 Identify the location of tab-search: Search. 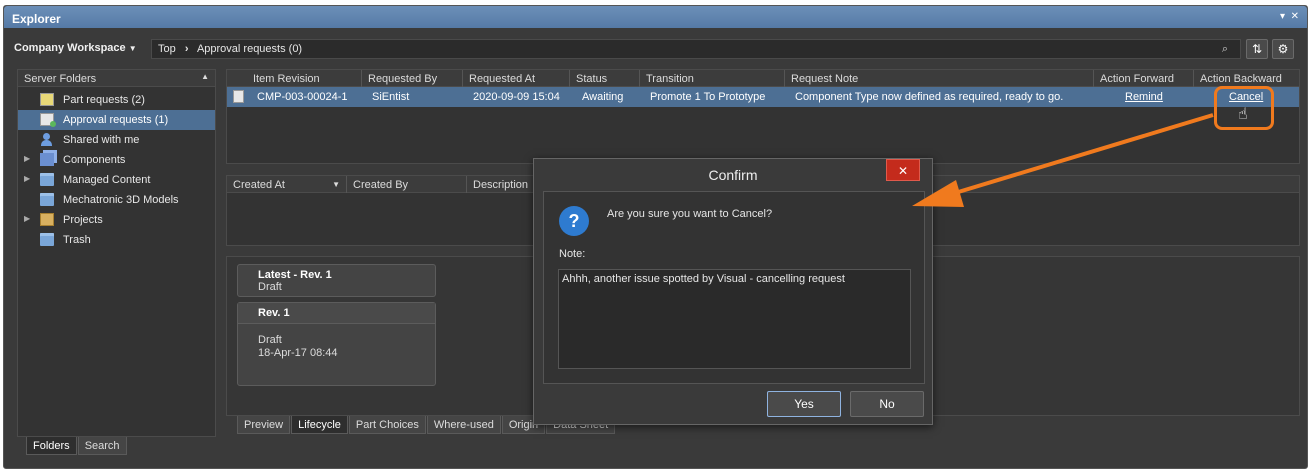
(102, 446).